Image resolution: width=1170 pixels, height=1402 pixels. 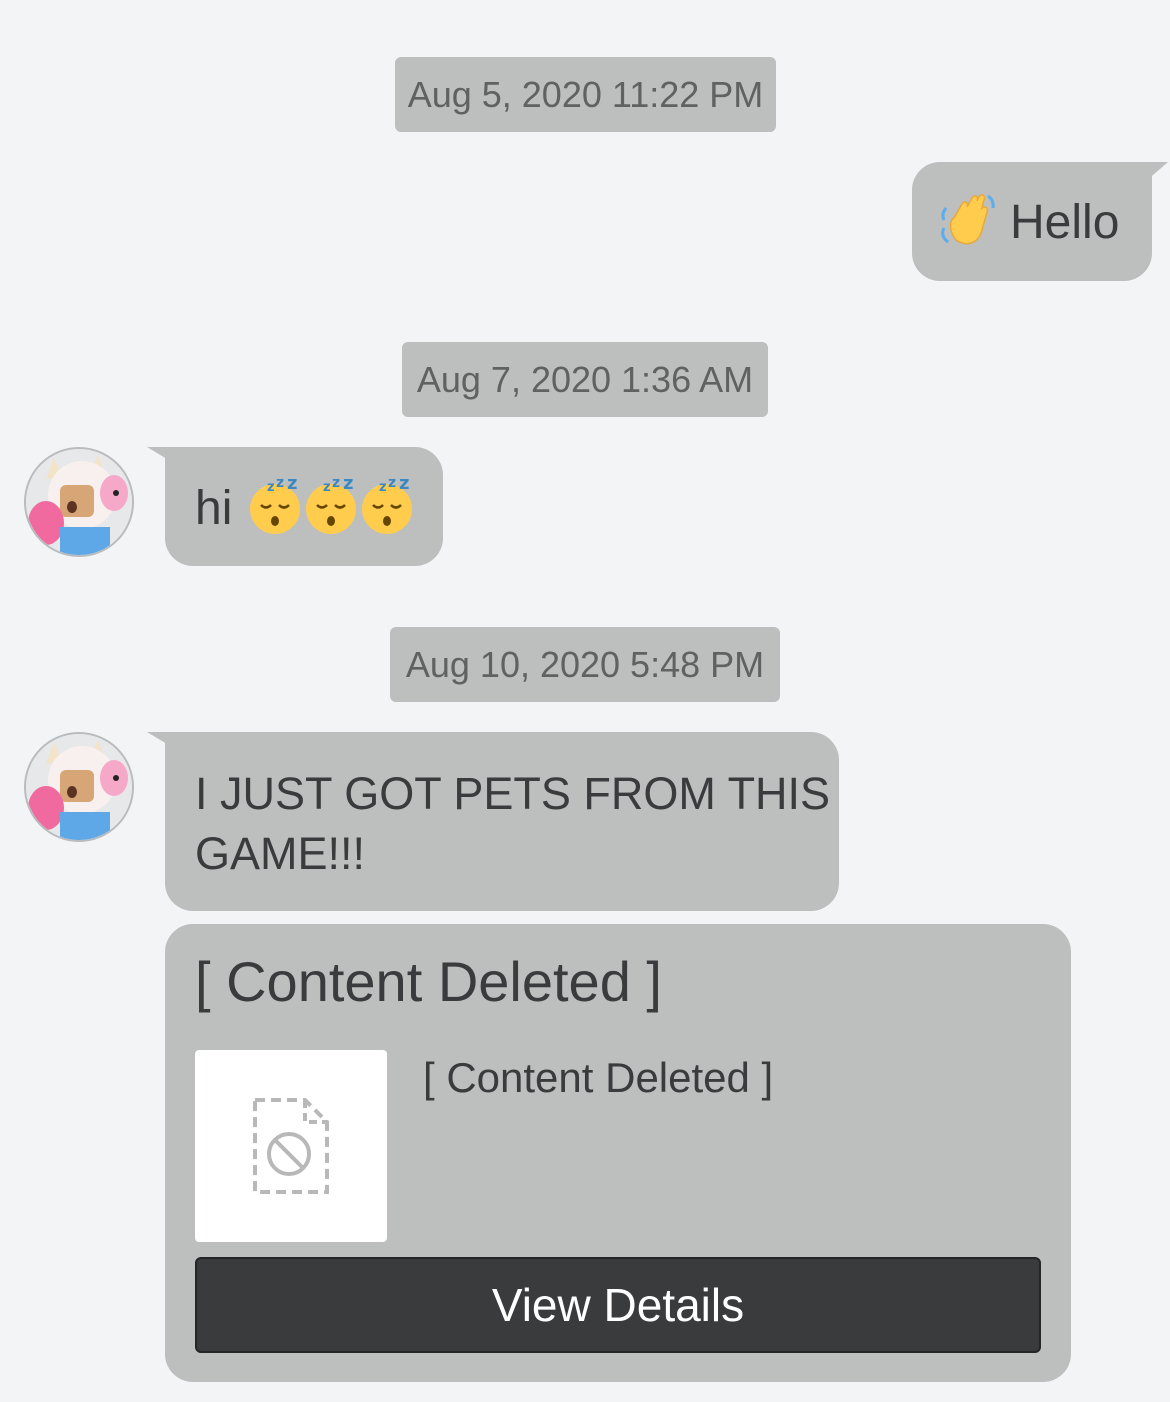 I want to click on timestamp-3: Aug 10, 2020 5:48 PM, so click(x=585, y=664).